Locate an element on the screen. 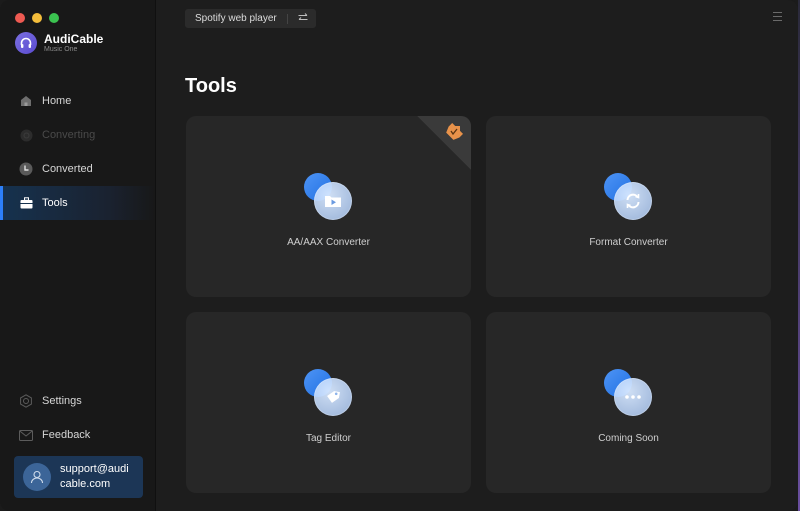  more-dots-icon is located at coordinates (632, 397).